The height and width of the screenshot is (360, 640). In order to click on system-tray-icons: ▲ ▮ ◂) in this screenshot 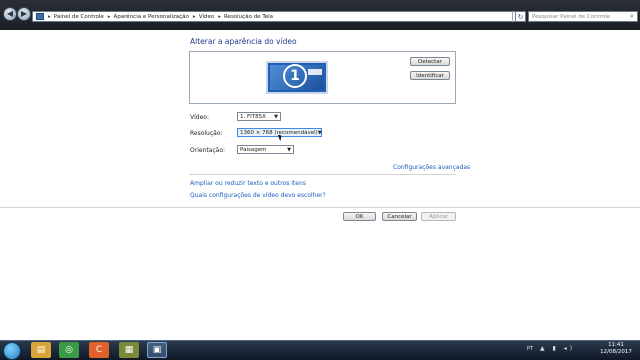, I will do `click(557, 348)`.